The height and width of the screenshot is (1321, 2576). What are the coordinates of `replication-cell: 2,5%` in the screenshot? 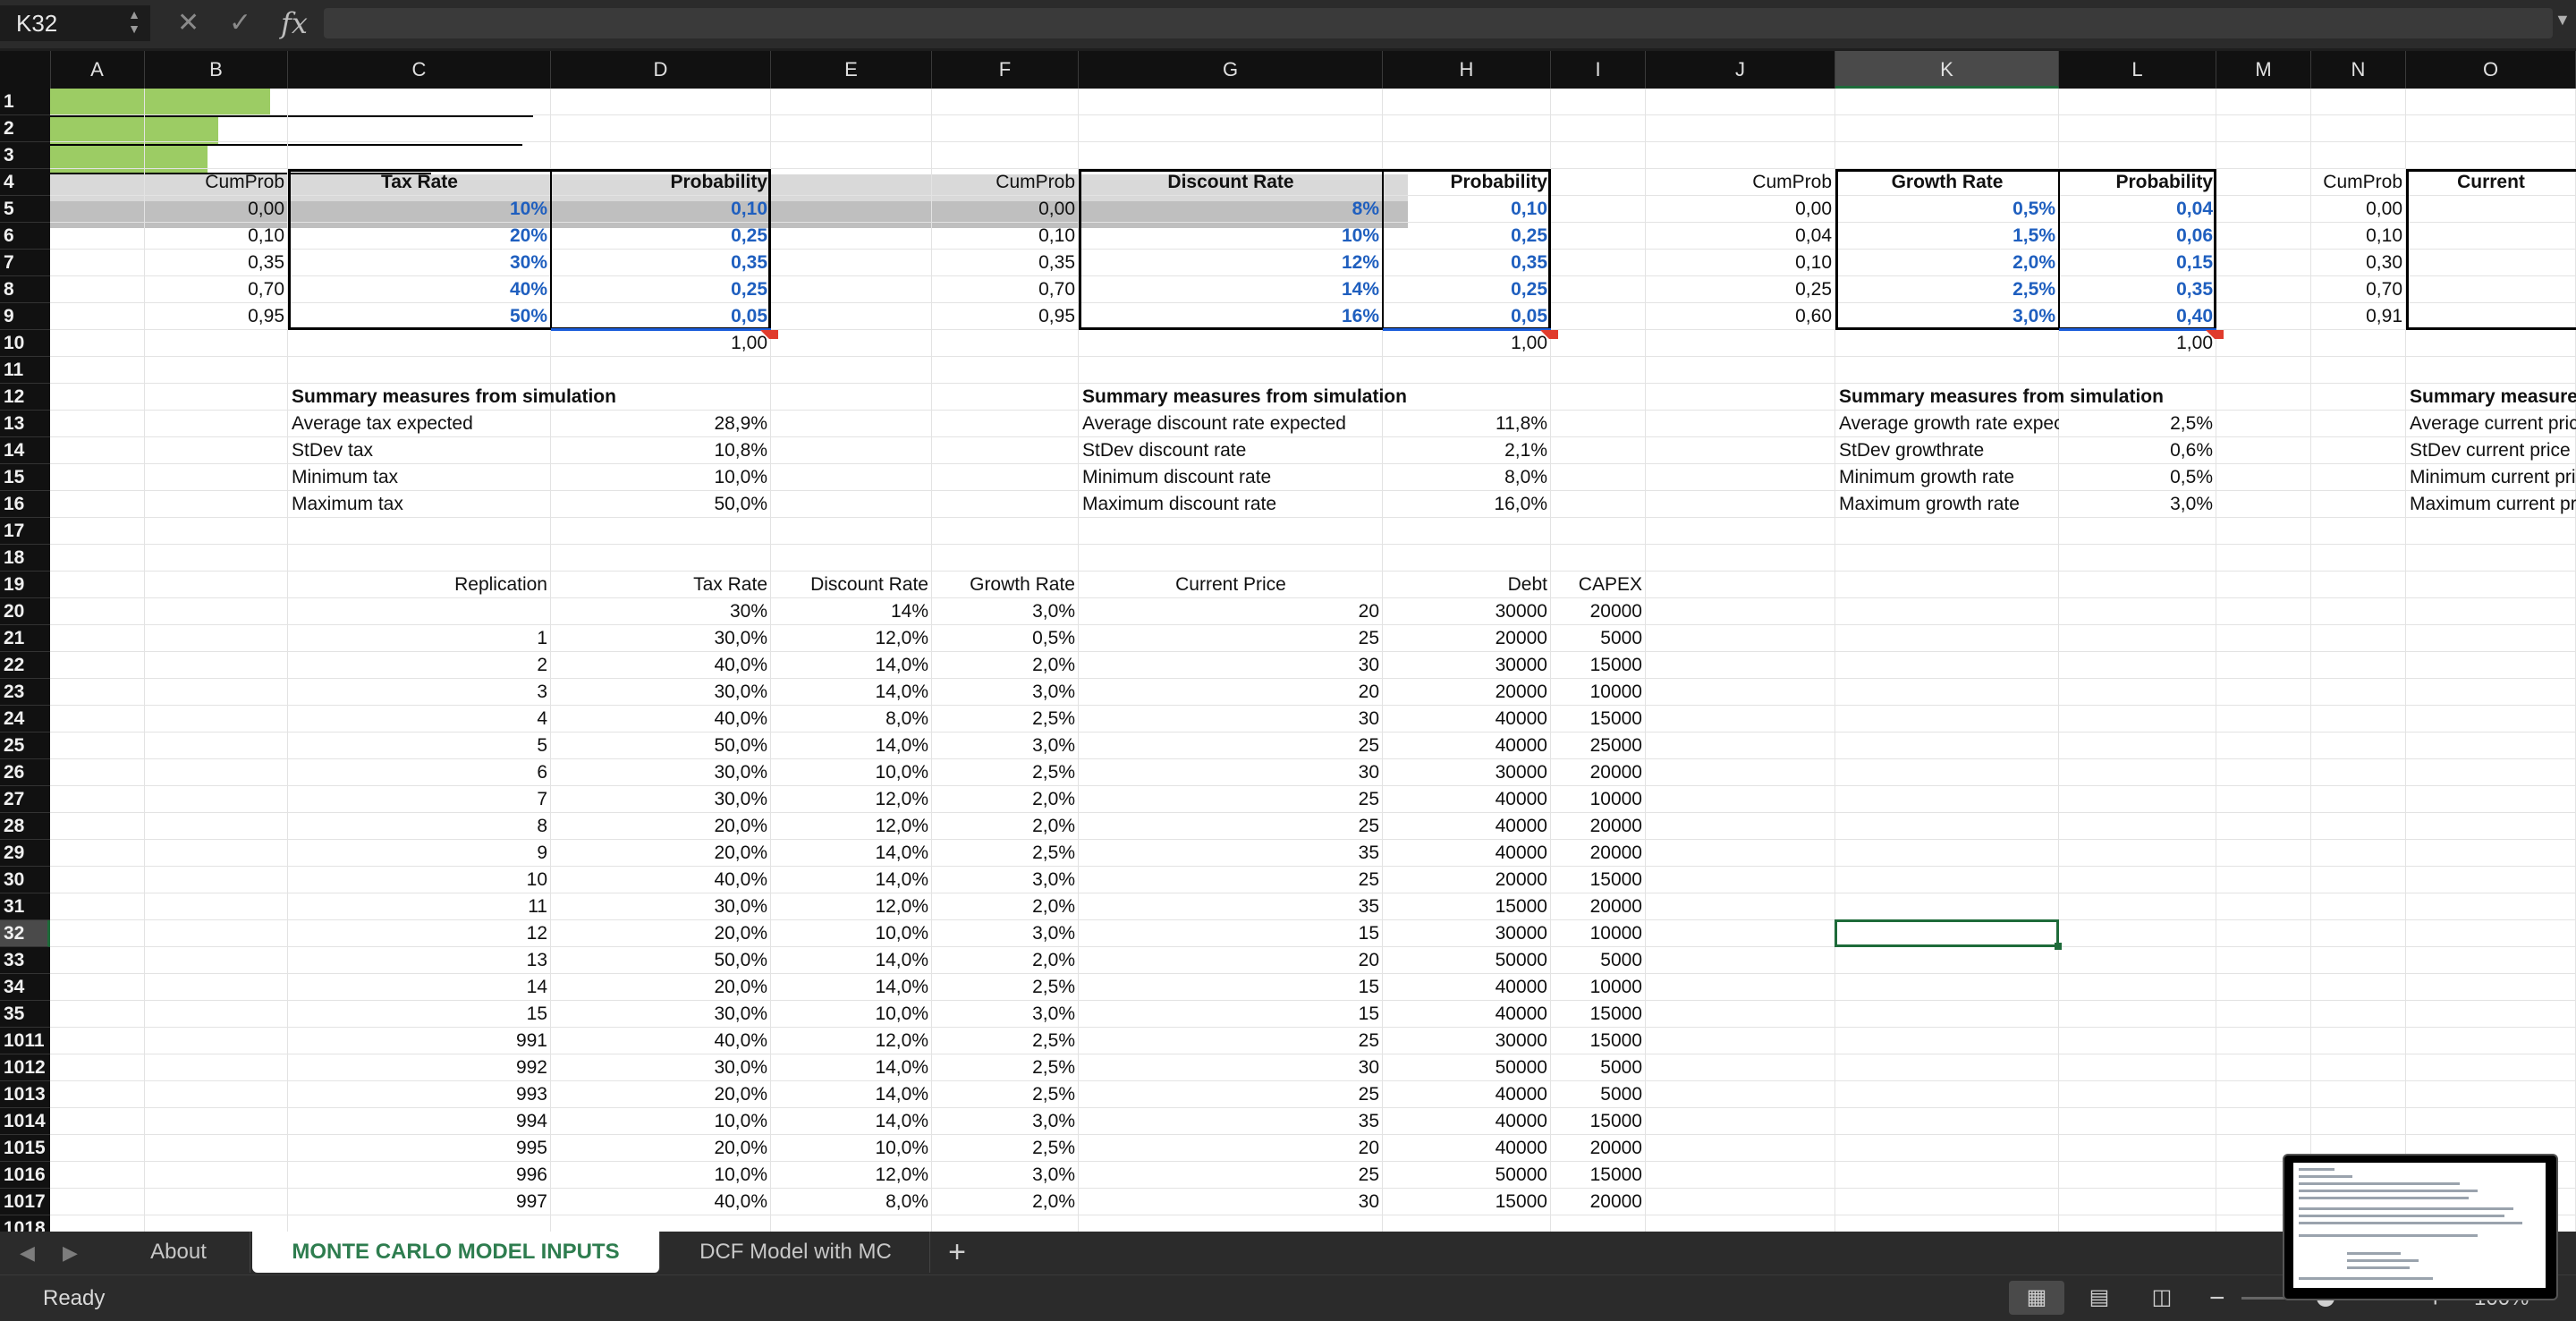 It's located at (1005, 853).